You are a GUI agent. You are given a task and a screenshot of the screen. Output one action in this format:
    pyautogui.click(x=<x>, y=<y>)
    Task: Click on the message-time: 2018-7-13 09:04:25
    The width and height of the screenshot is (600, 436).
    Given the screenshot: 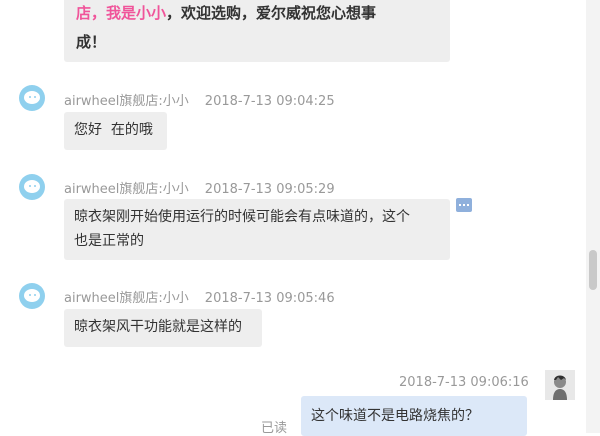 What is the action you would take?
    pyautogui.click(x=269, y=101)
    